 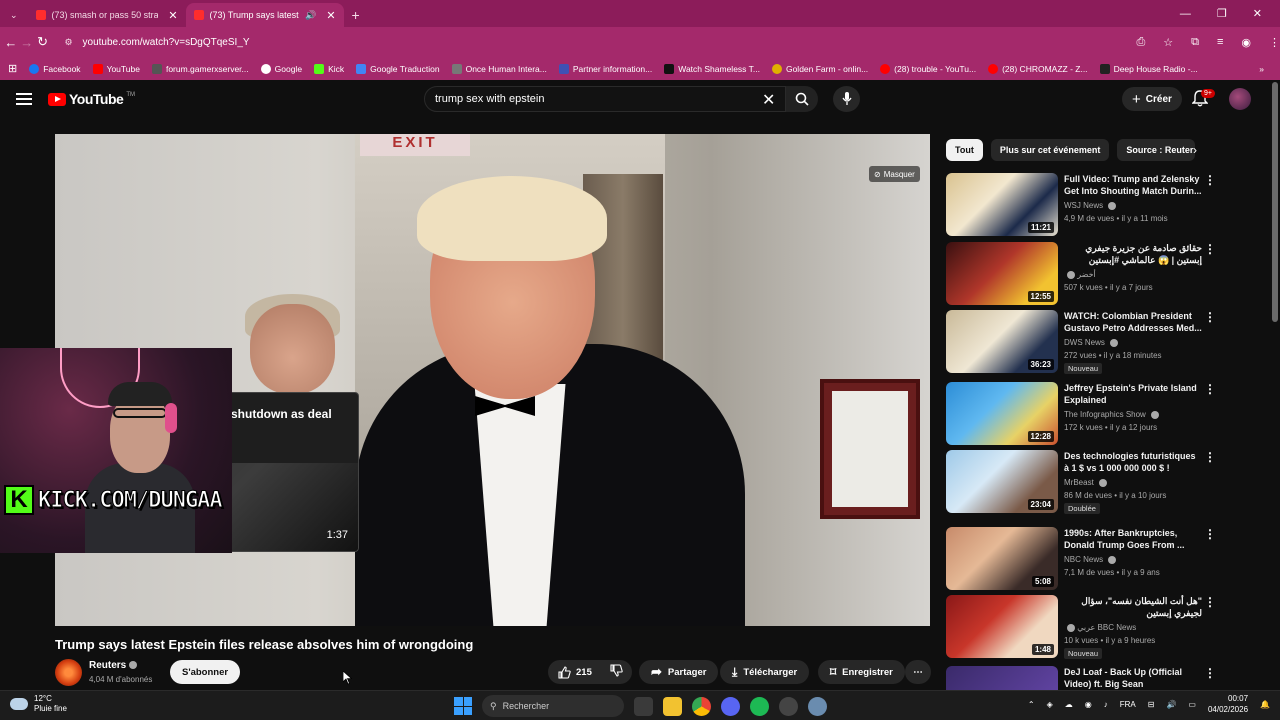 I want to click on recommendation-channel: أخضر, so click(x=1080, y=274).